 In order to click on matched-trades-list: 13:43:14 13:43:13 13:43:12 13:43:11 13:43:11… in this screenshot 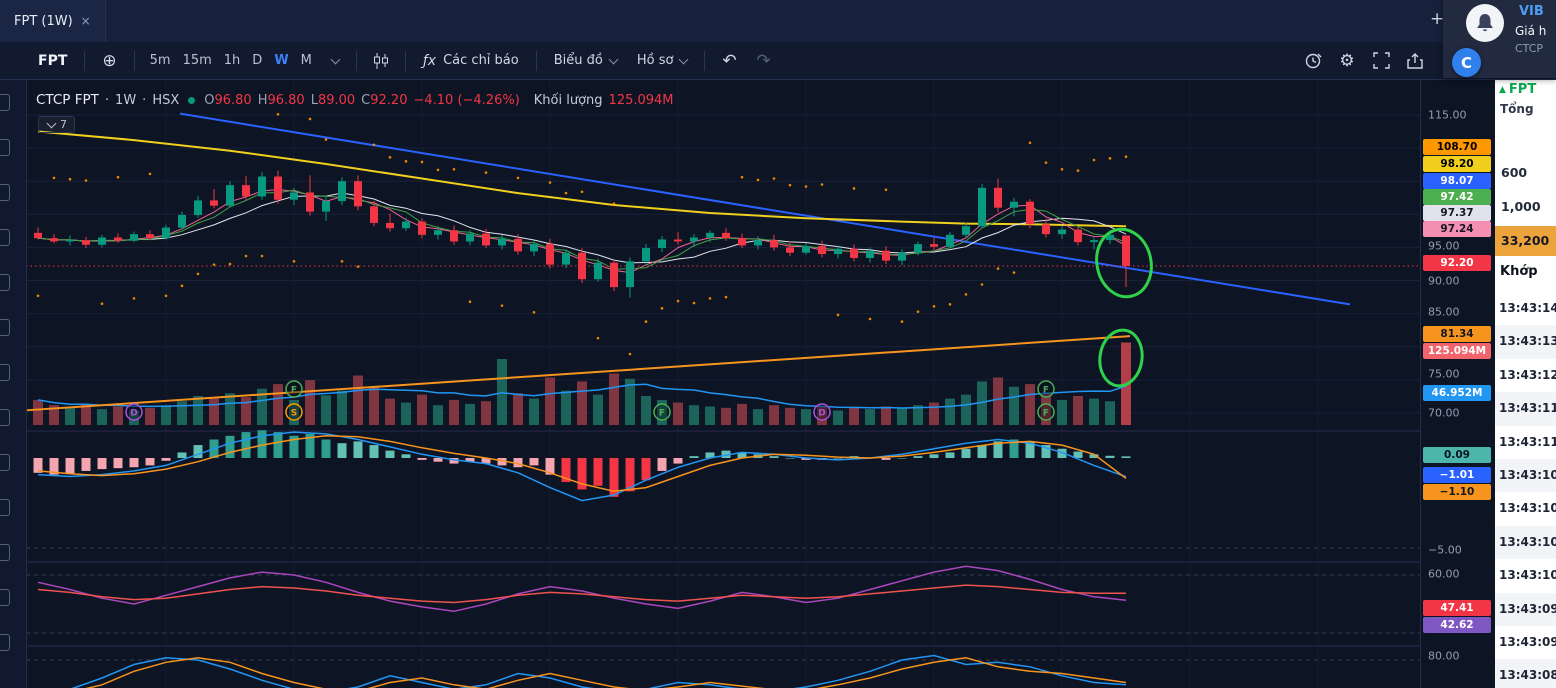, I will do `click(1525, 490)`.